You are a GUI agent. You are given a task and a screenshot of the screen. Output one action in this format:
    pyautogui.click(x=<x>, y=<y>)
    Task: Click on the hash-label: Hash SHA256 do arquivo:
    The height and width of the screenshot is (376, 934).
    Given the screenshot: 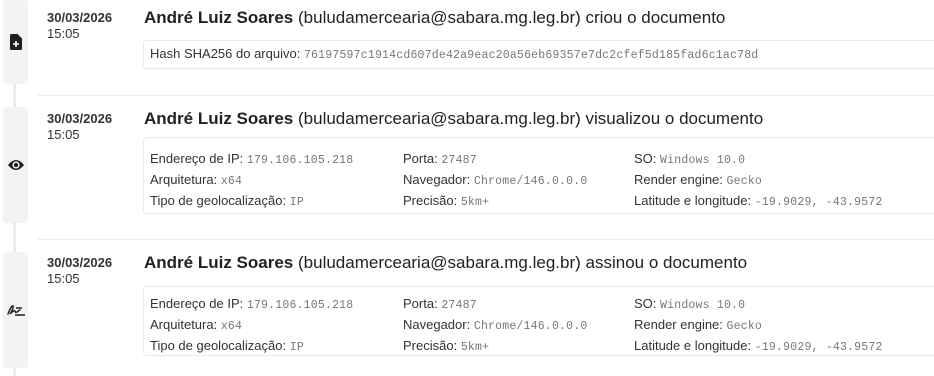 What is the action you would take?
    pyautogui.click(x=225, y=53)
    